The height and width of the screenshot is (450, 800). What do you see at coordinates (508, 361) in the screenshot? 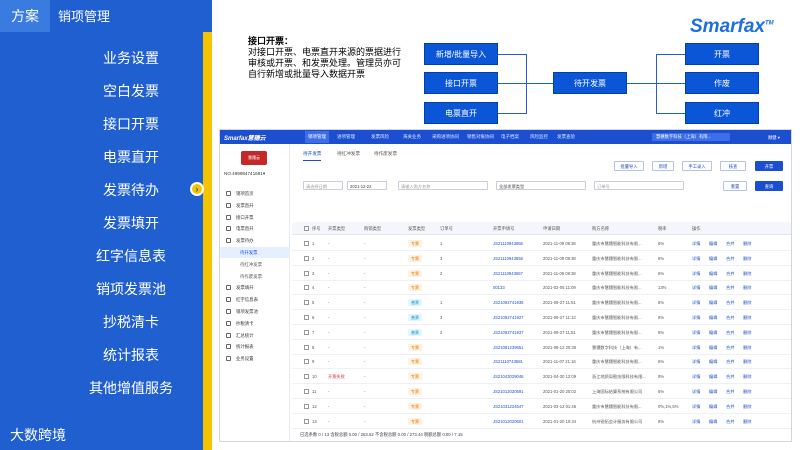
I see `table-cell: JS21110743581` at bounding box center [508, 361].